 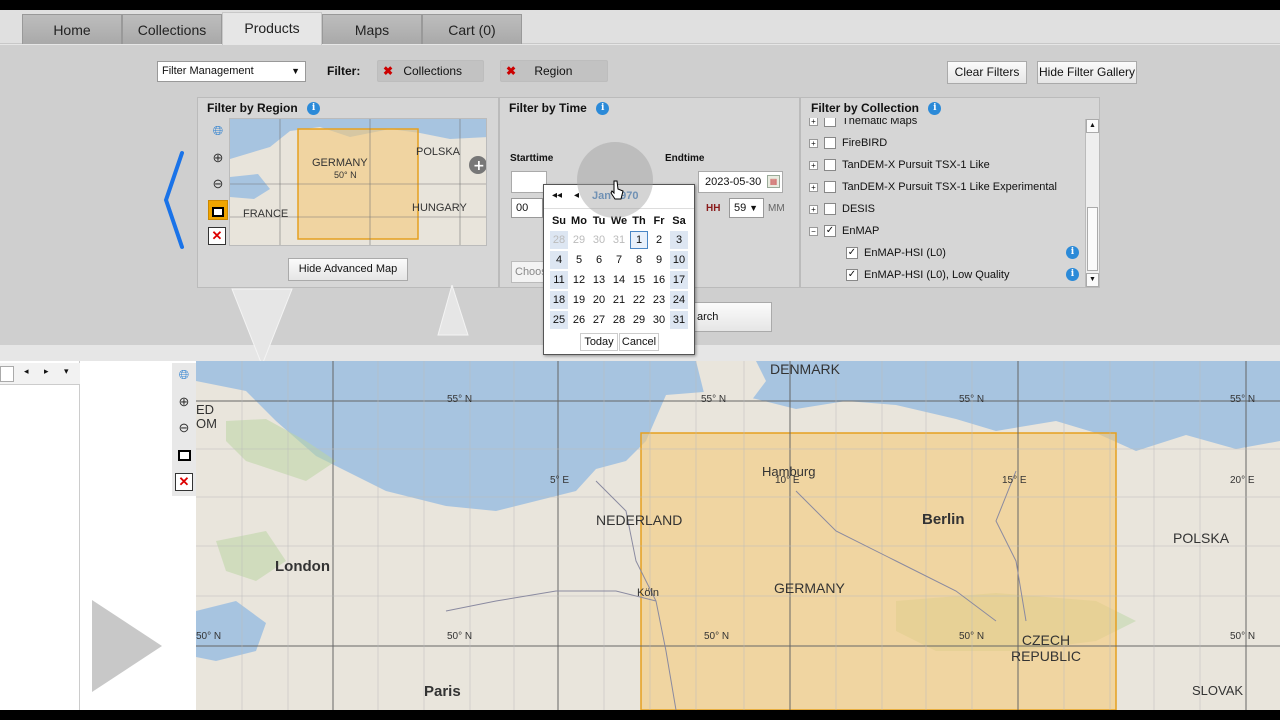 What do you see at coordinates (740, 182) in the screenshot?
I see `endtime-input: 2023-05-30 ▦` at bounding box center [740, 182].